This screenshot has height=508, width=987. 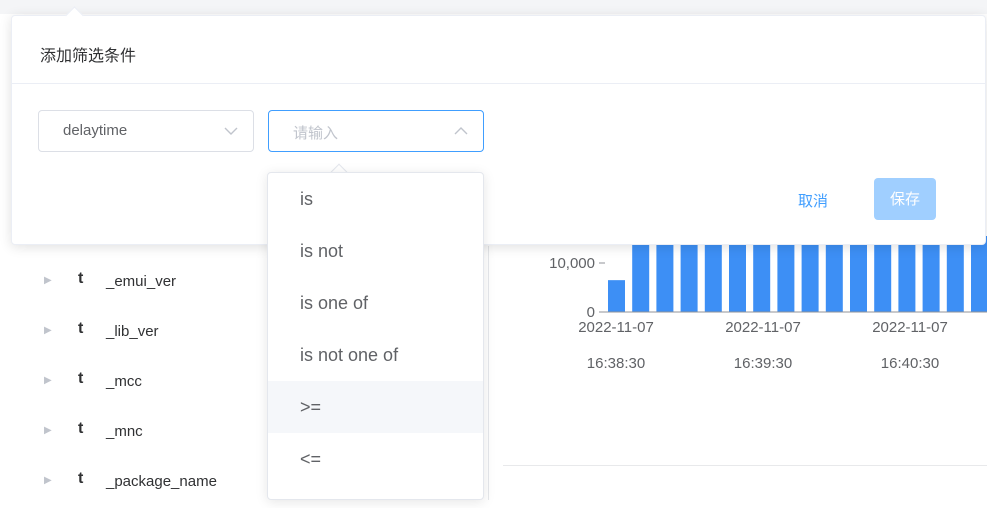 What do you see at coordinates (95, 130) in the screenshot?
I see `field-select-value: delaytime` at bounding box center [95, 130].